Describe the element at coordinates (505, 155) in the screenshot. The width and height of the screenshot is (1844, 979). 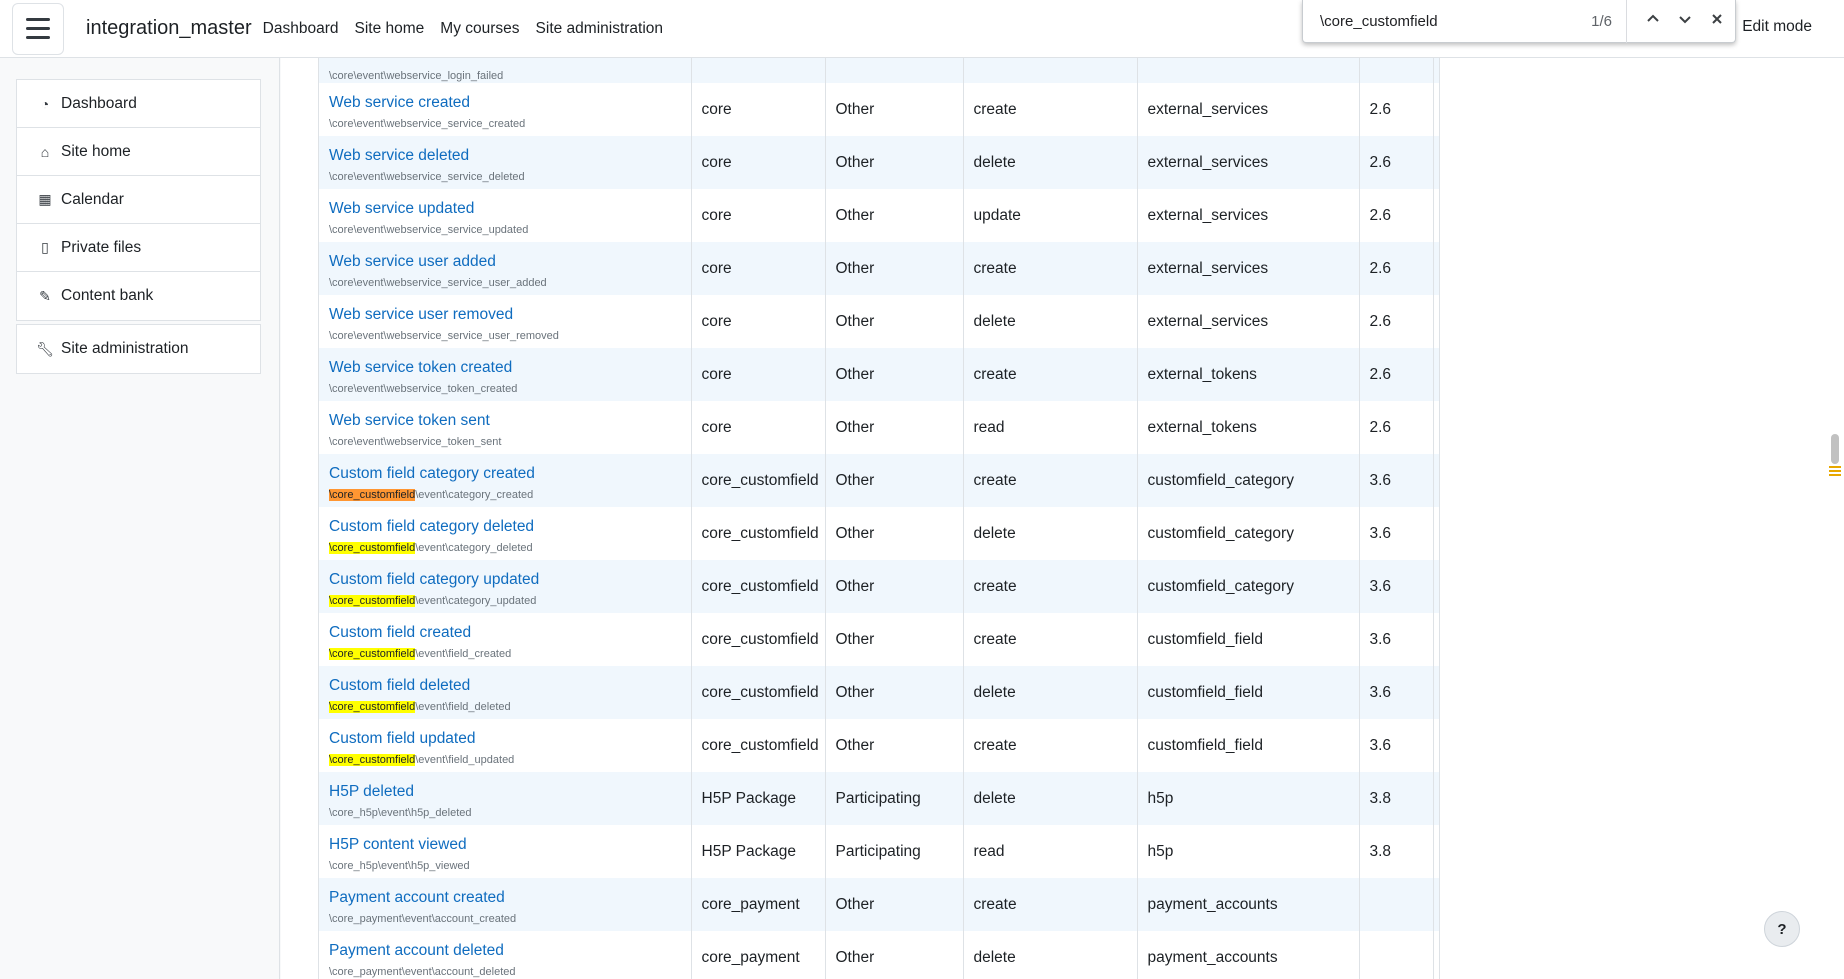
I see `event-name-link: Web service deleted` at that location.